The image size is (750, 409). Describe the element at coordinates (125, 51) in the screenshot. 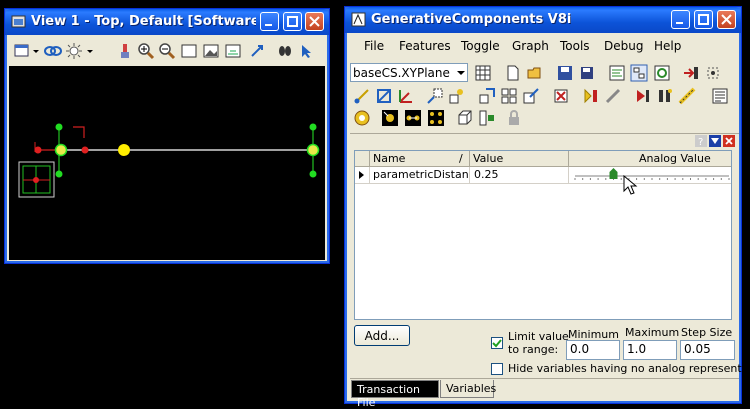

I see `paint-brush-icon` at that location.